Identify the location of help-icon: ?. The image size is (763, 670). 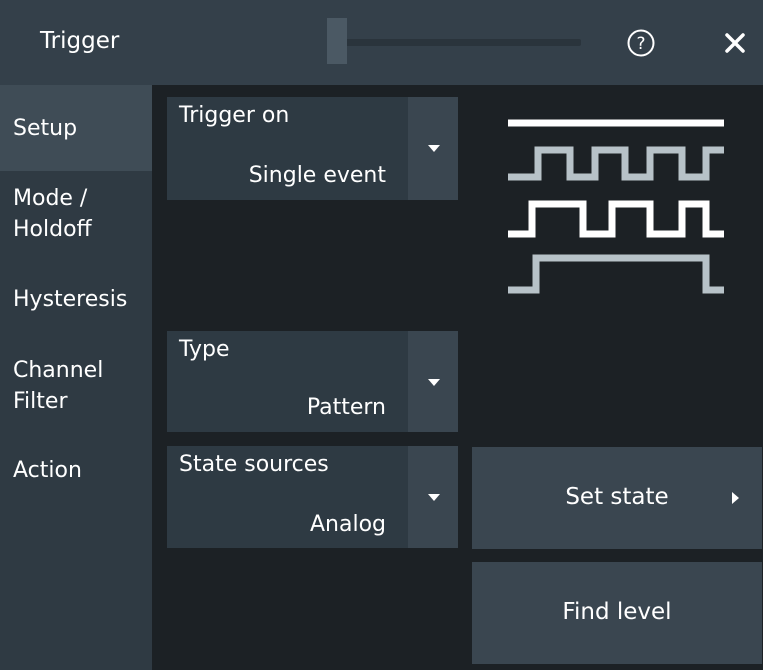
(641, 43).